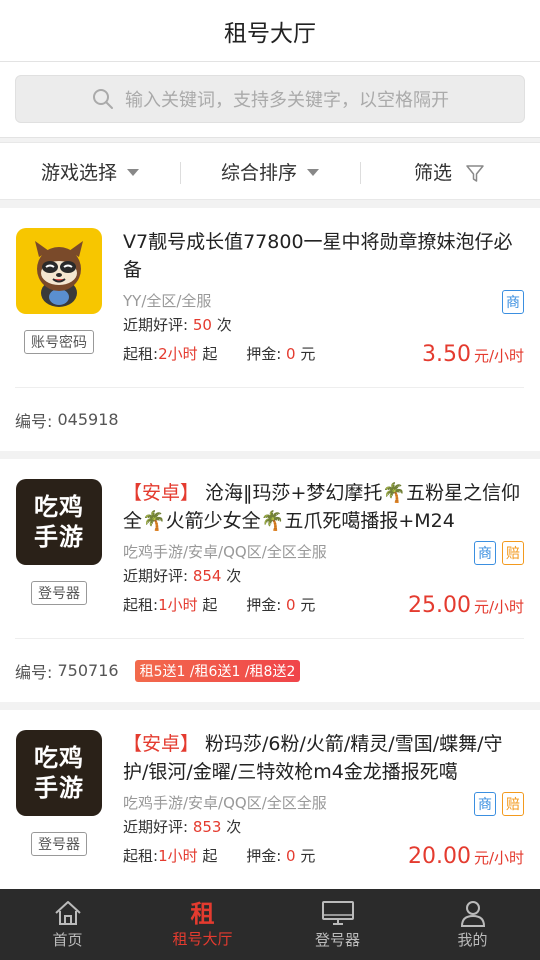  What do you see at coordinates (78, 172) in the screenshot?
I see `filter-game-label: 游戏选择` at bounding box center [78, 172].